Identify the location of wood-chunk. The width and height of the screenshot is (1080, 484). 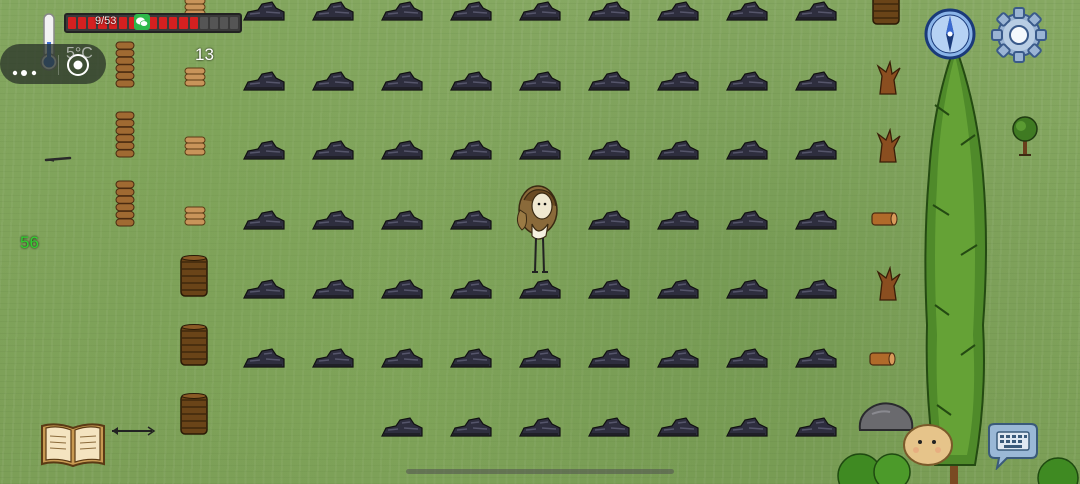
(884, 219).